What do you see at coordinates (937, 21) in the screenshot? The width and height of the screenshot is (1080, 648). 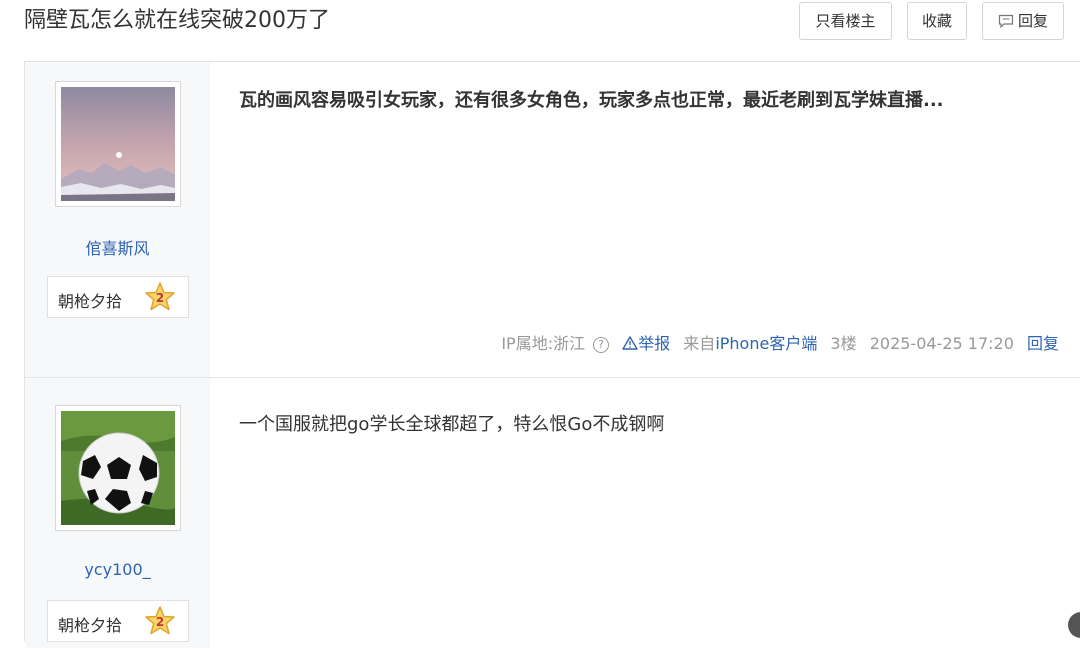 I see `favorite-button: 收藏` at bounding box center [937, 21].